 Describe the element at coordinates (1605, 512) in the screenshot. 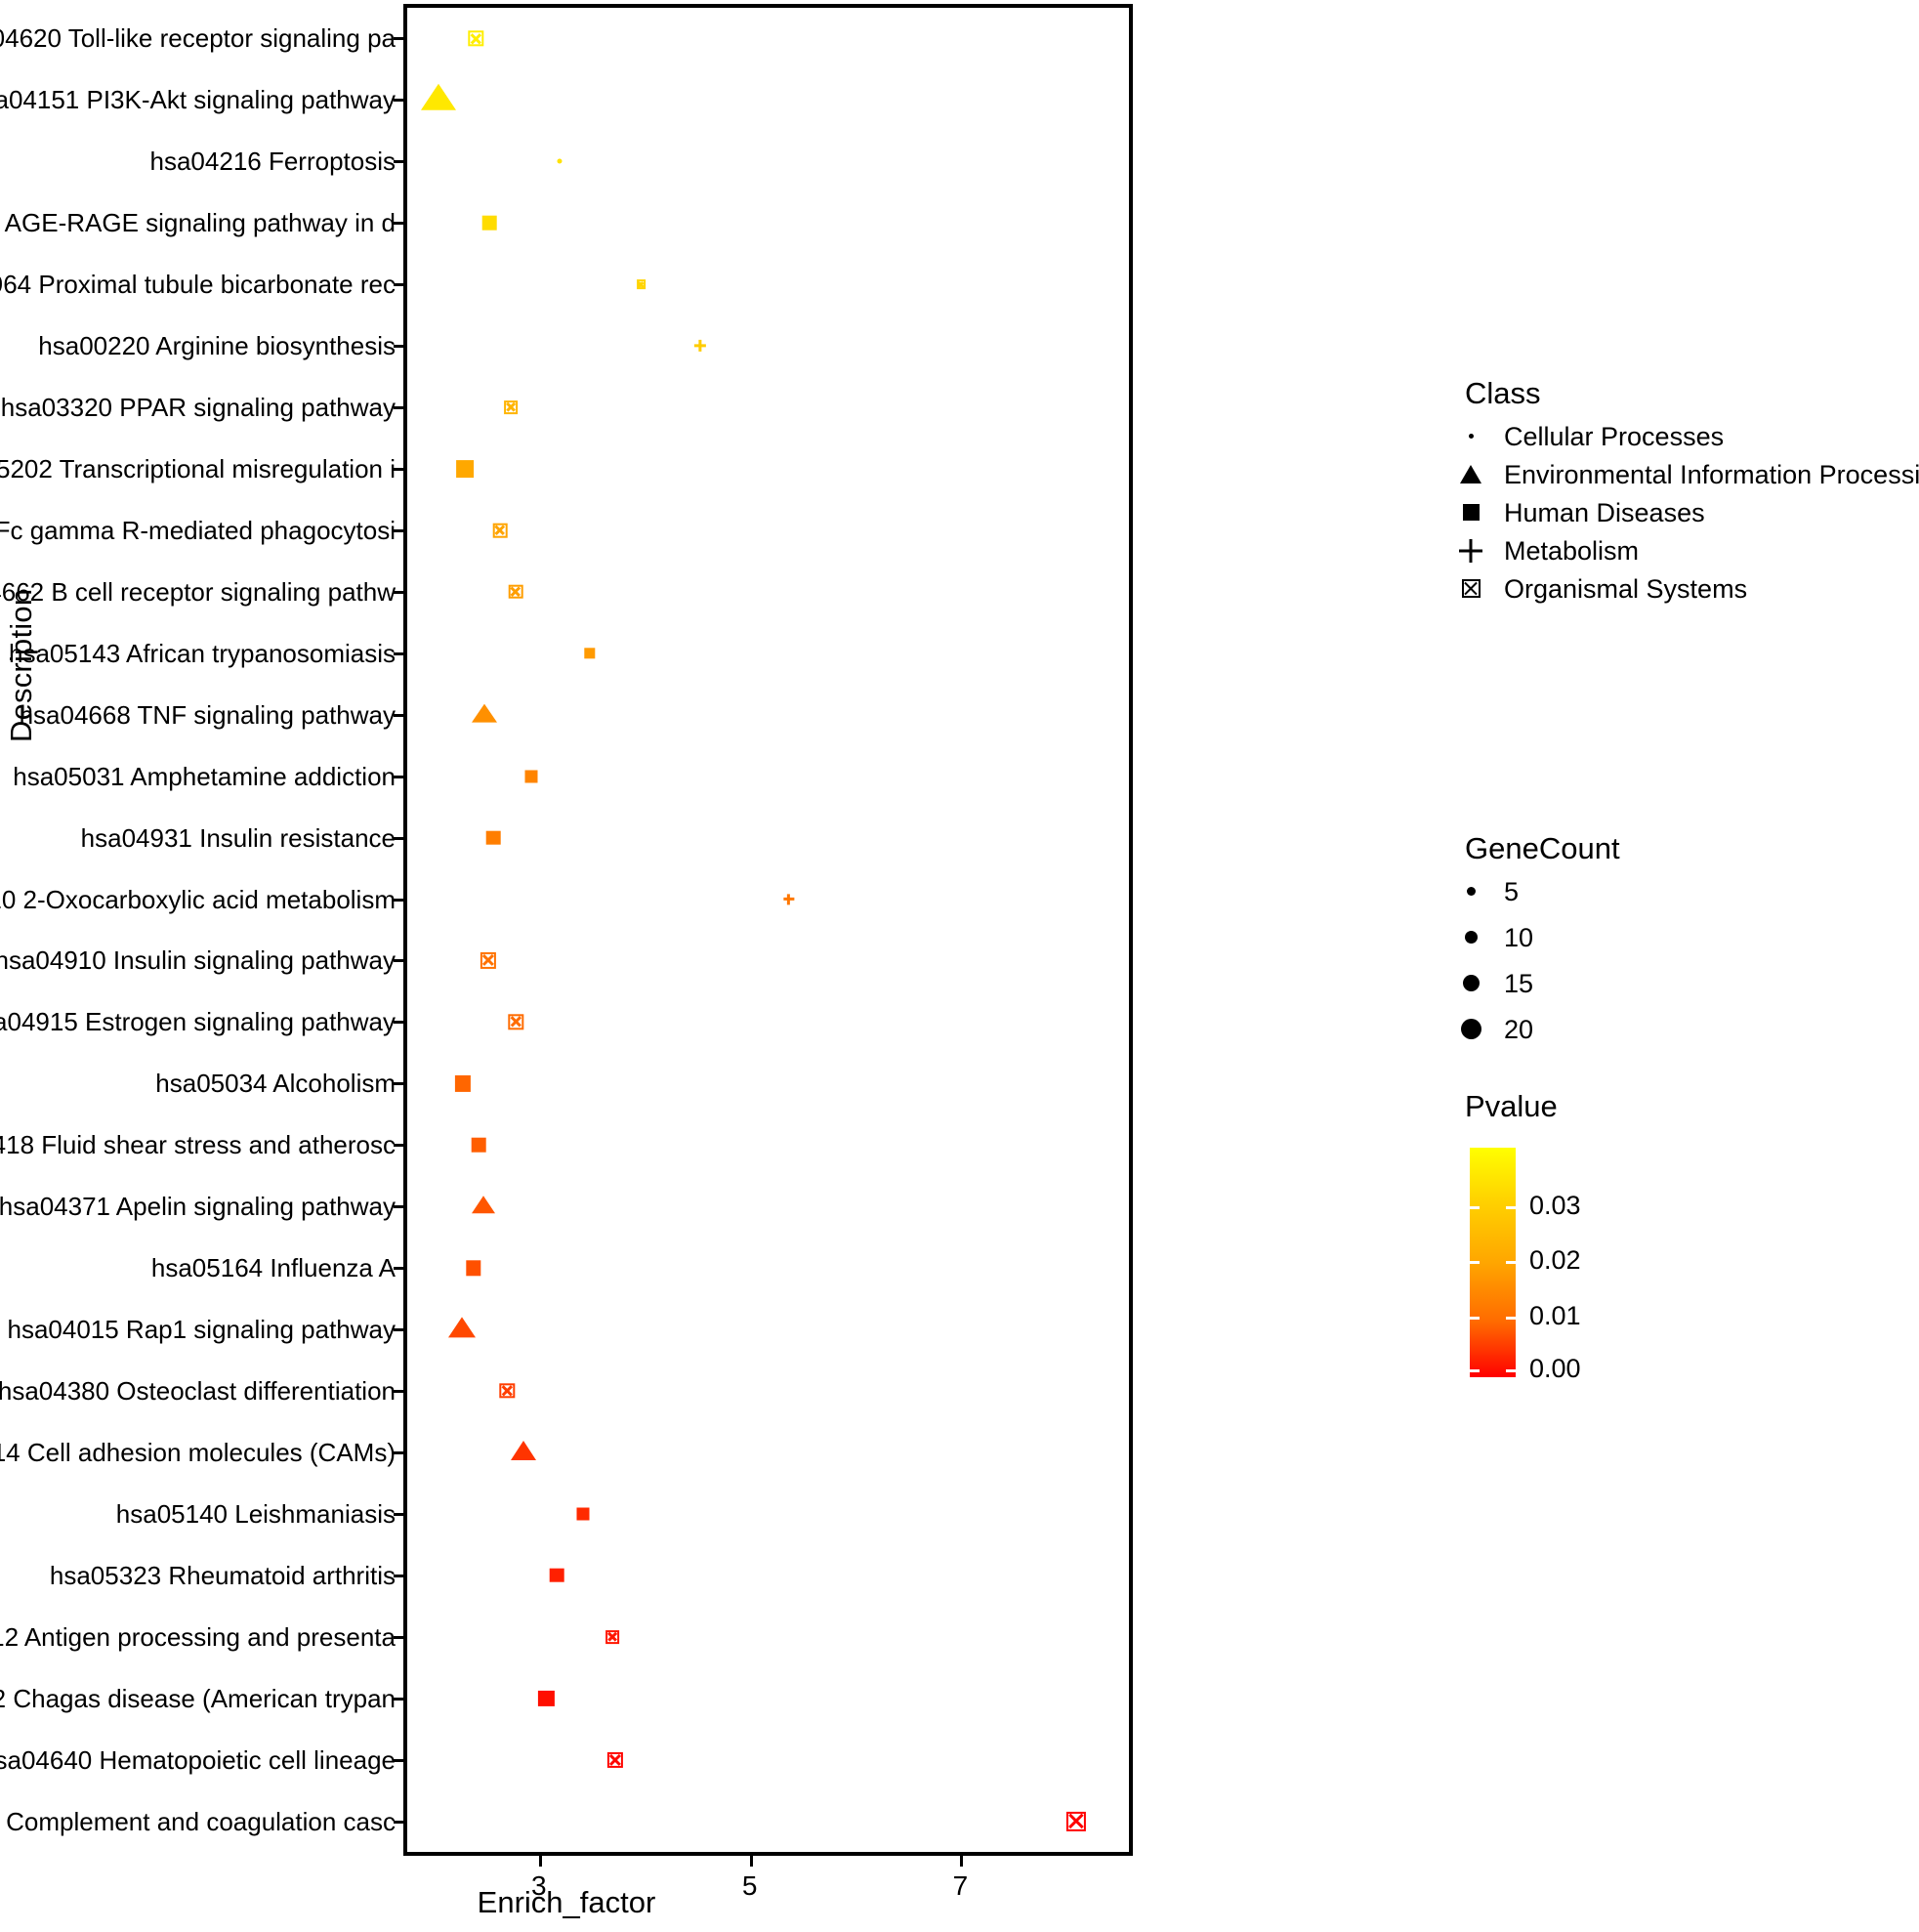

I see `legend-class-label: Human Diseases` at that location.